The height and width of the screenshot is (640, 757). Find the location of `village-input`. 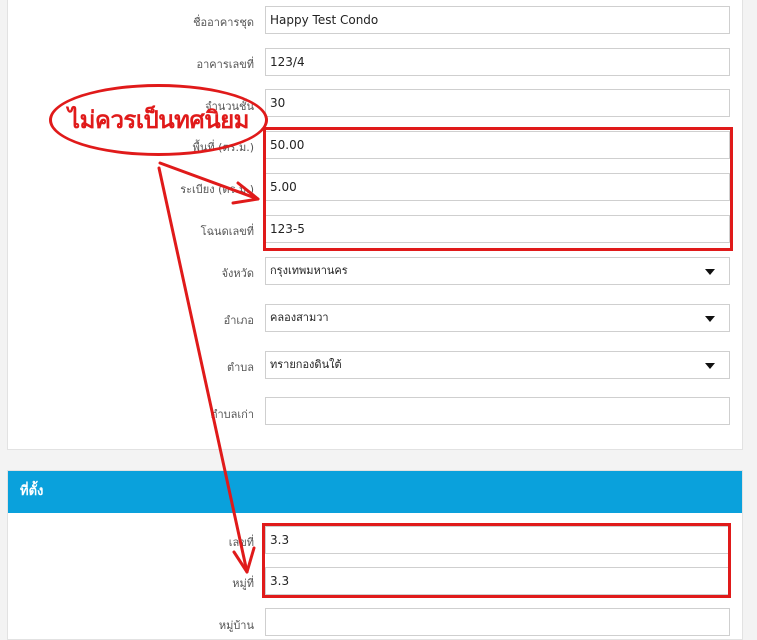

village-input is located at coordinates (497, 622).